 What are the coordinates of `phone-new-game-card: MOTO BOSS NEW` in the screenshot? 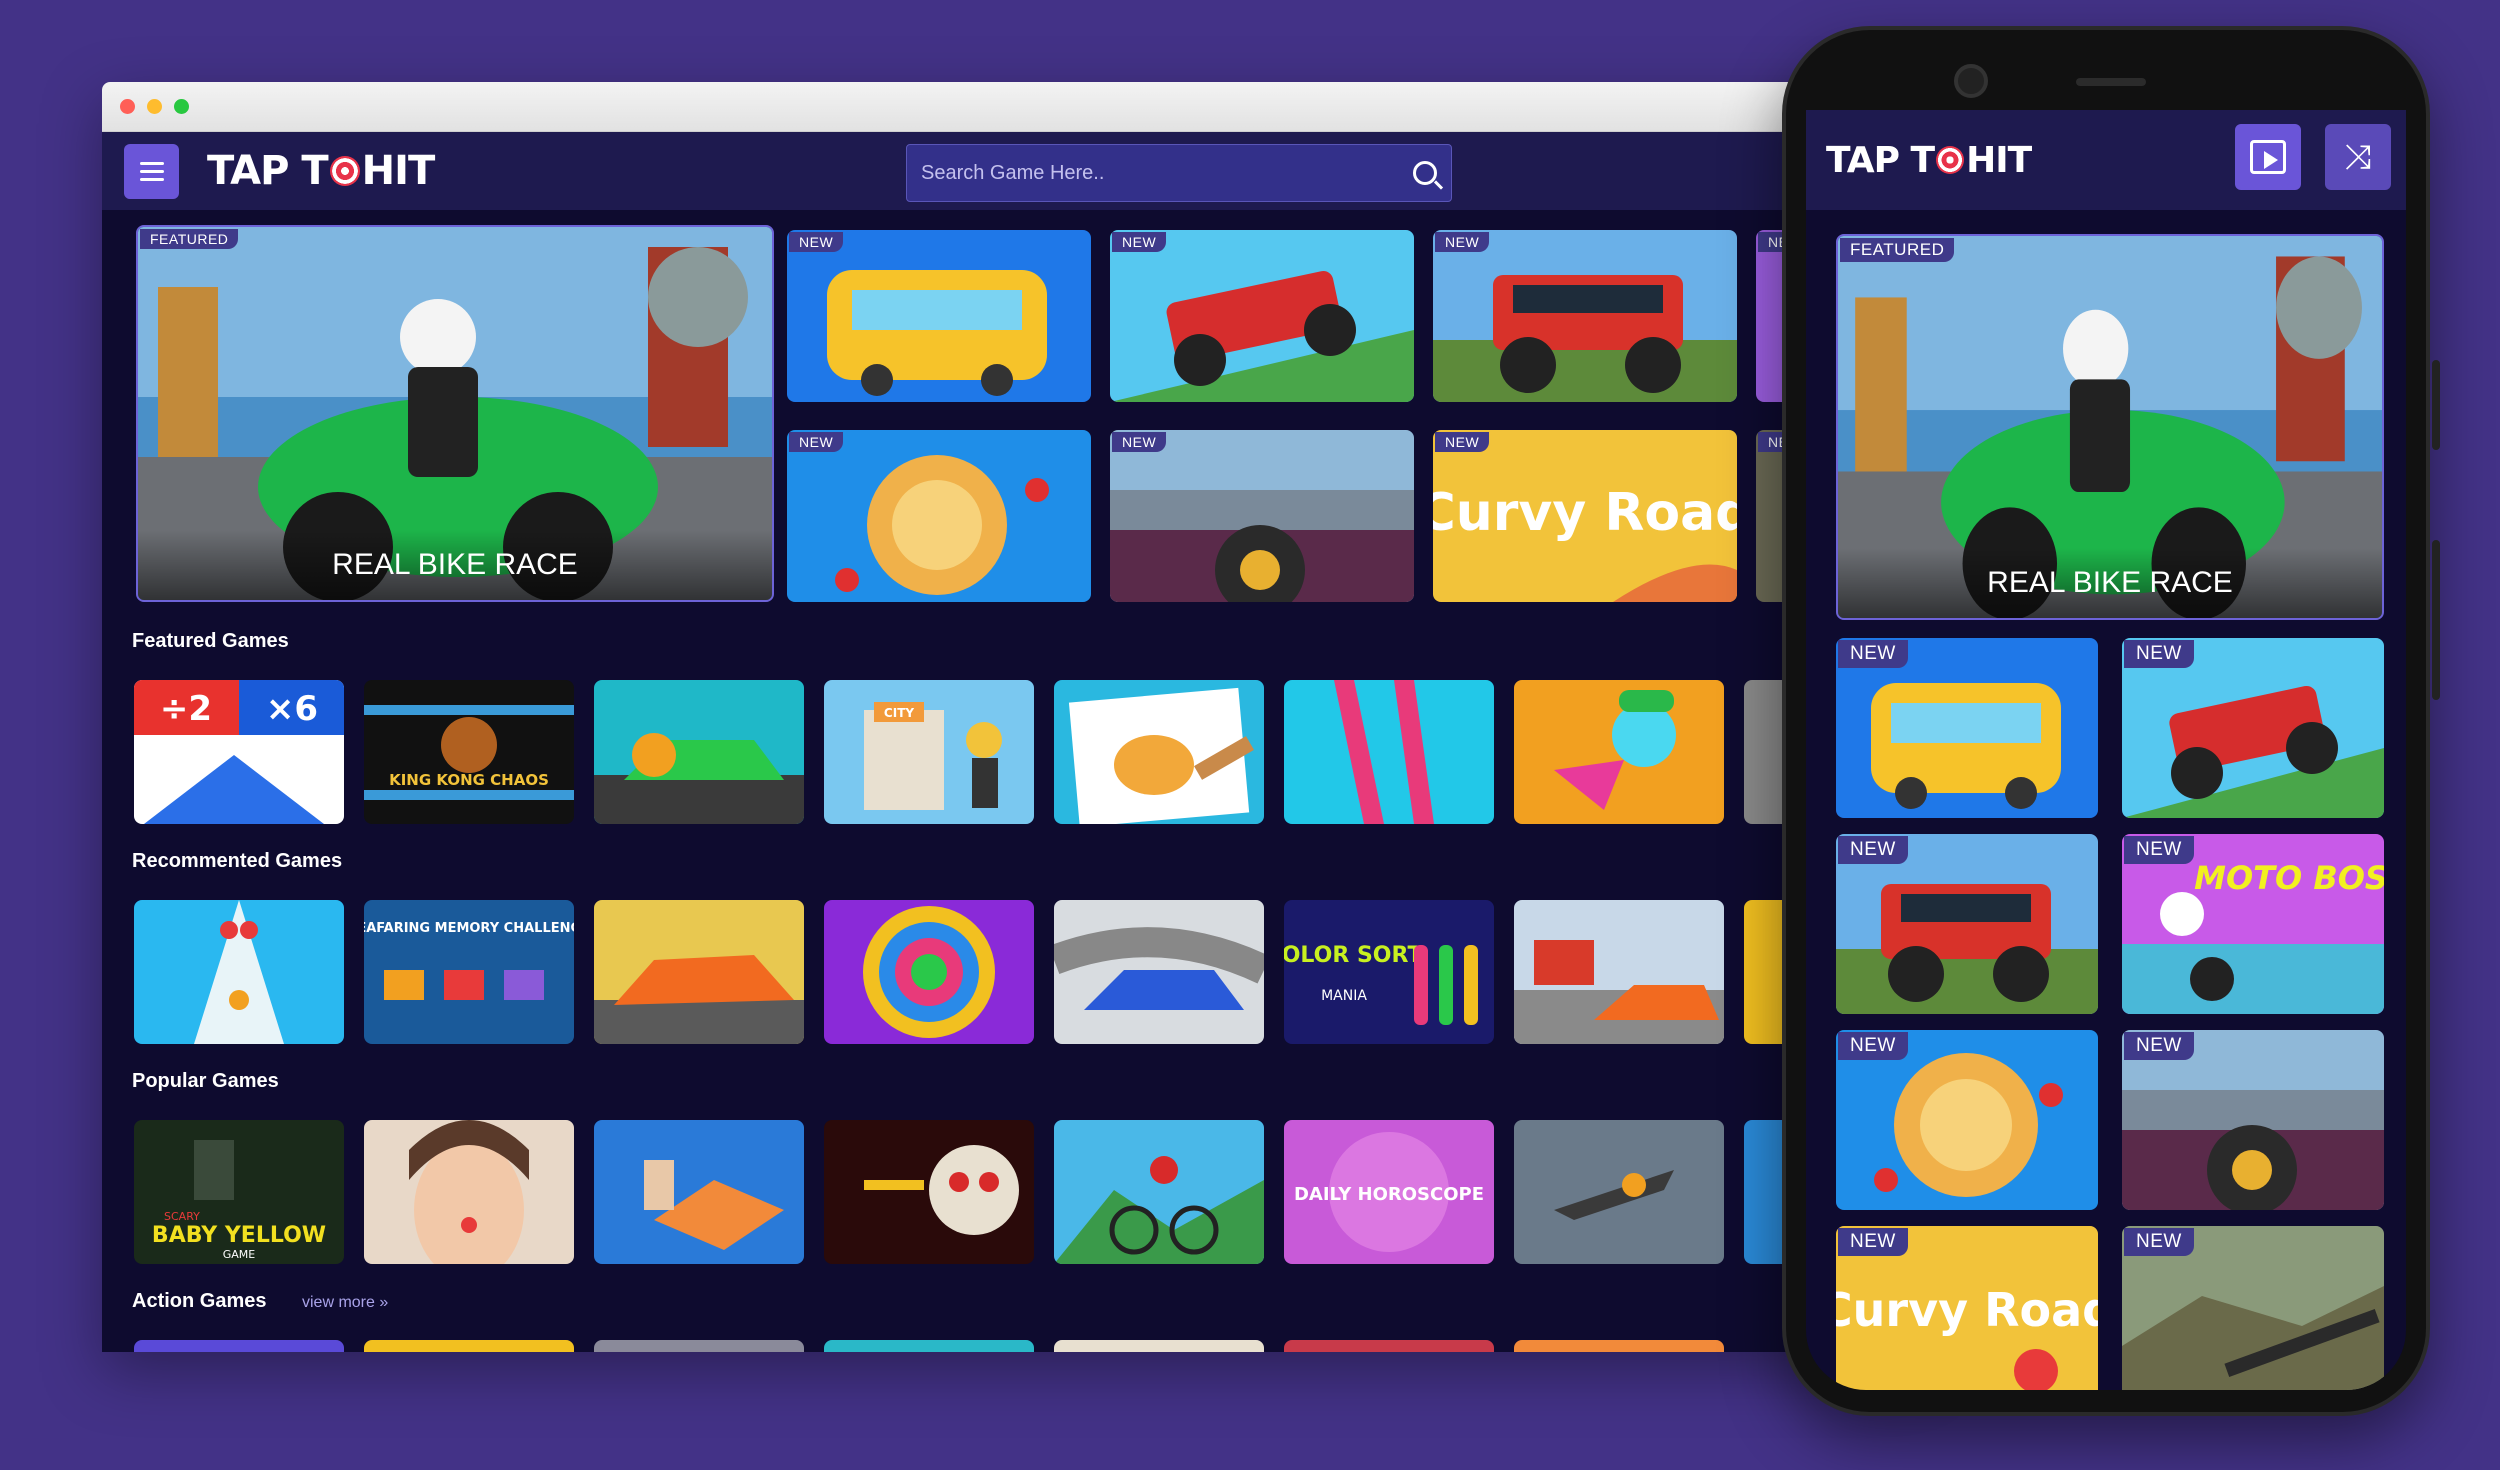 It's located at (2253, 924).